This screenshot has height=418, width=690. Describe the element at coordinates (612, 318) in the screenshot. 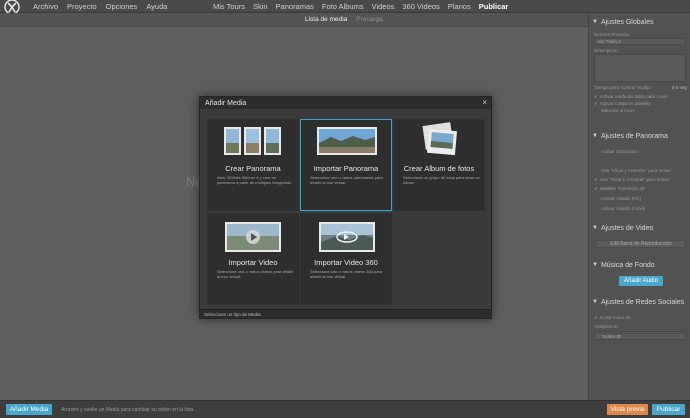

I see `option-include-icon: ✓ Incluir Icono 3D` at that location.